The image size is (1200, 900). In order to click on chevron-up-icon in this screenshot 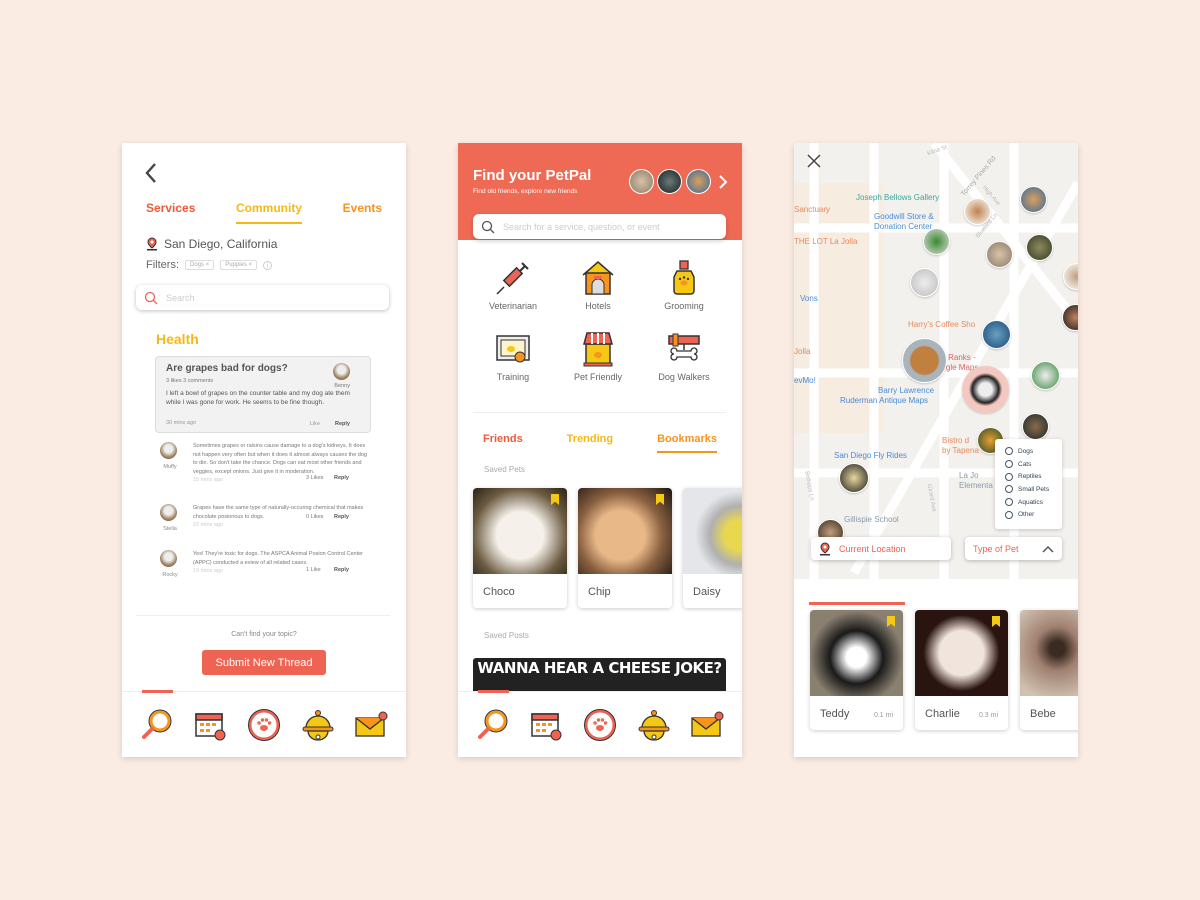, I will do `click(1048, 549)`.